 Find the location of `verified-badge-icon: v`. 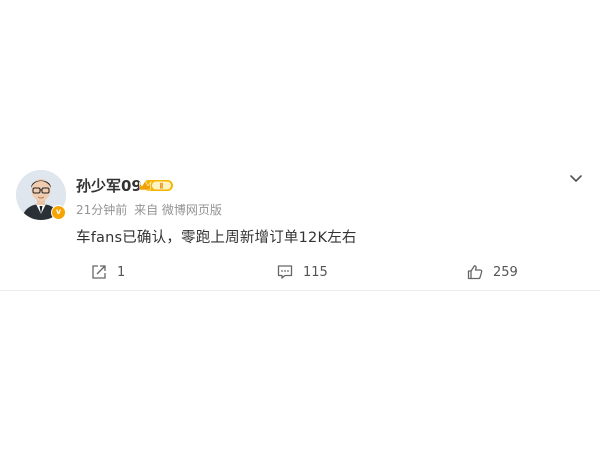

verified-badge-icon: v is located at coordinates (58, 212).